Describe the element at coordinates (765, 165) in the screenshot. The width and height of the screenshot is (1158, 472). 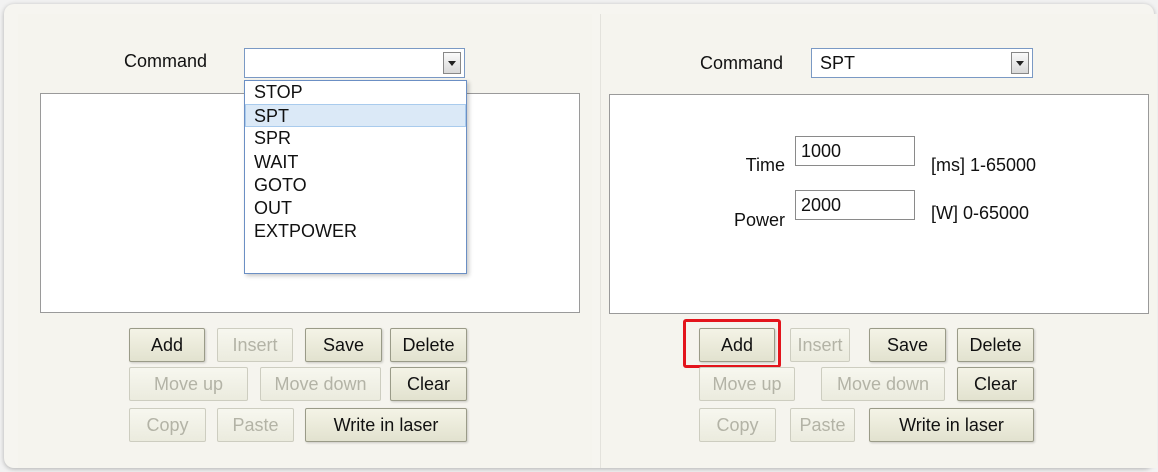
I see `time-label: Time` at that location.